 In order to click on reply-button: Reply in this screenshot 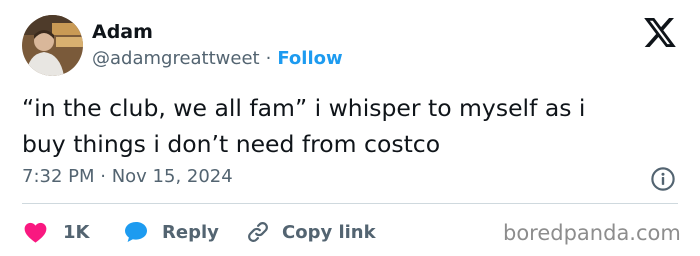, I will do `click(171, 232)`.